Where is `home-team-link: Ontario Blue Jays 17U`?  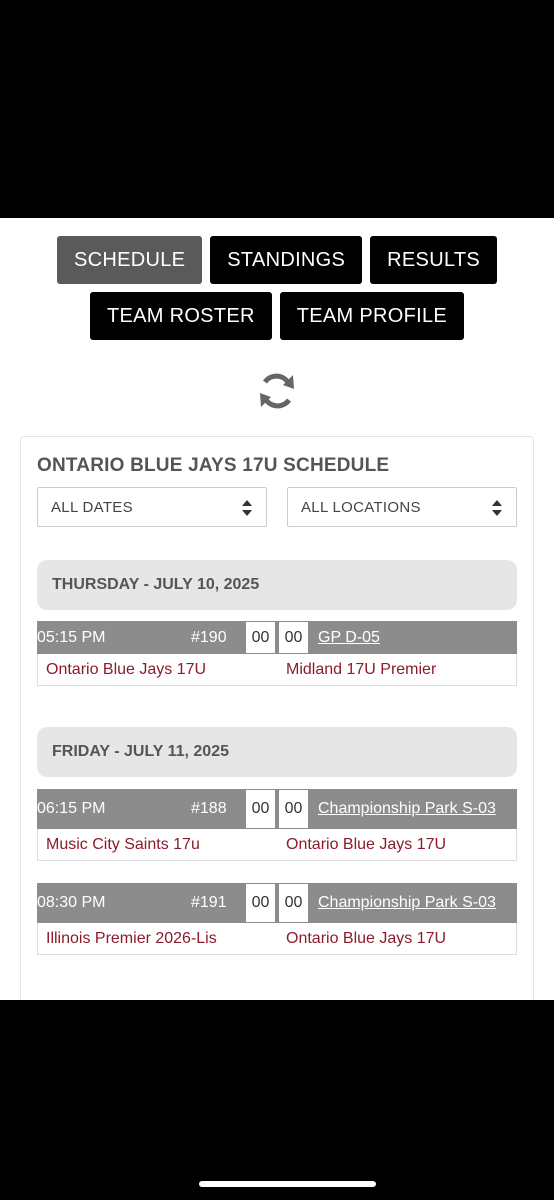
home-team-link: Ontario Blue Jays 17U is located at coordinates (126, 669).